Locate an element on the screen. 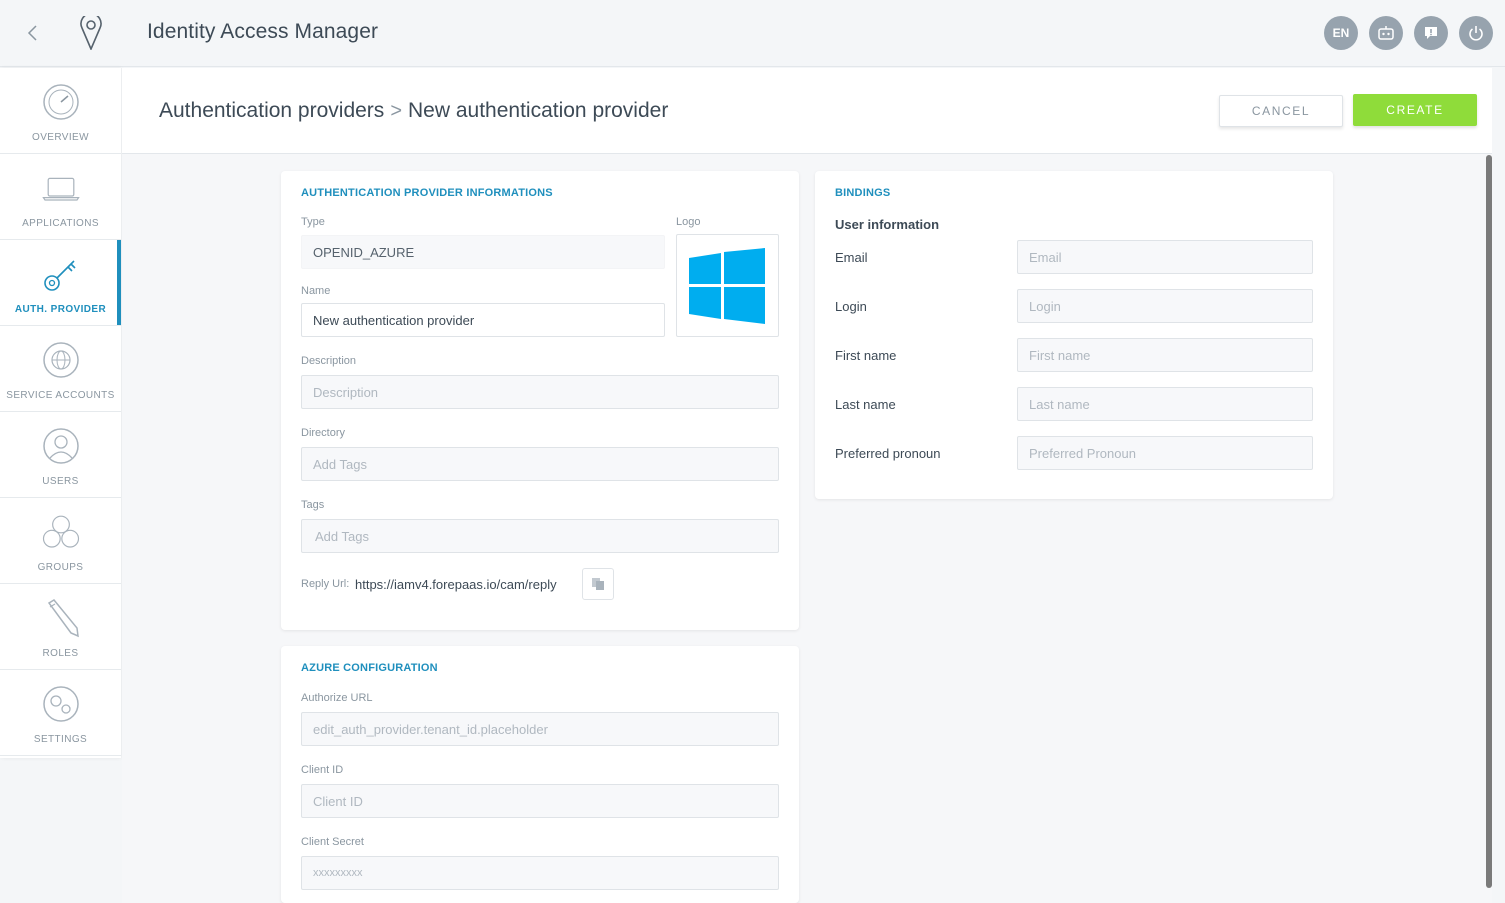 The height and width of the screenshot is (903, 1505). card-title: AUTHENTICATION PROVIDER INFORMATIONS is located at coordinates (427, 193).